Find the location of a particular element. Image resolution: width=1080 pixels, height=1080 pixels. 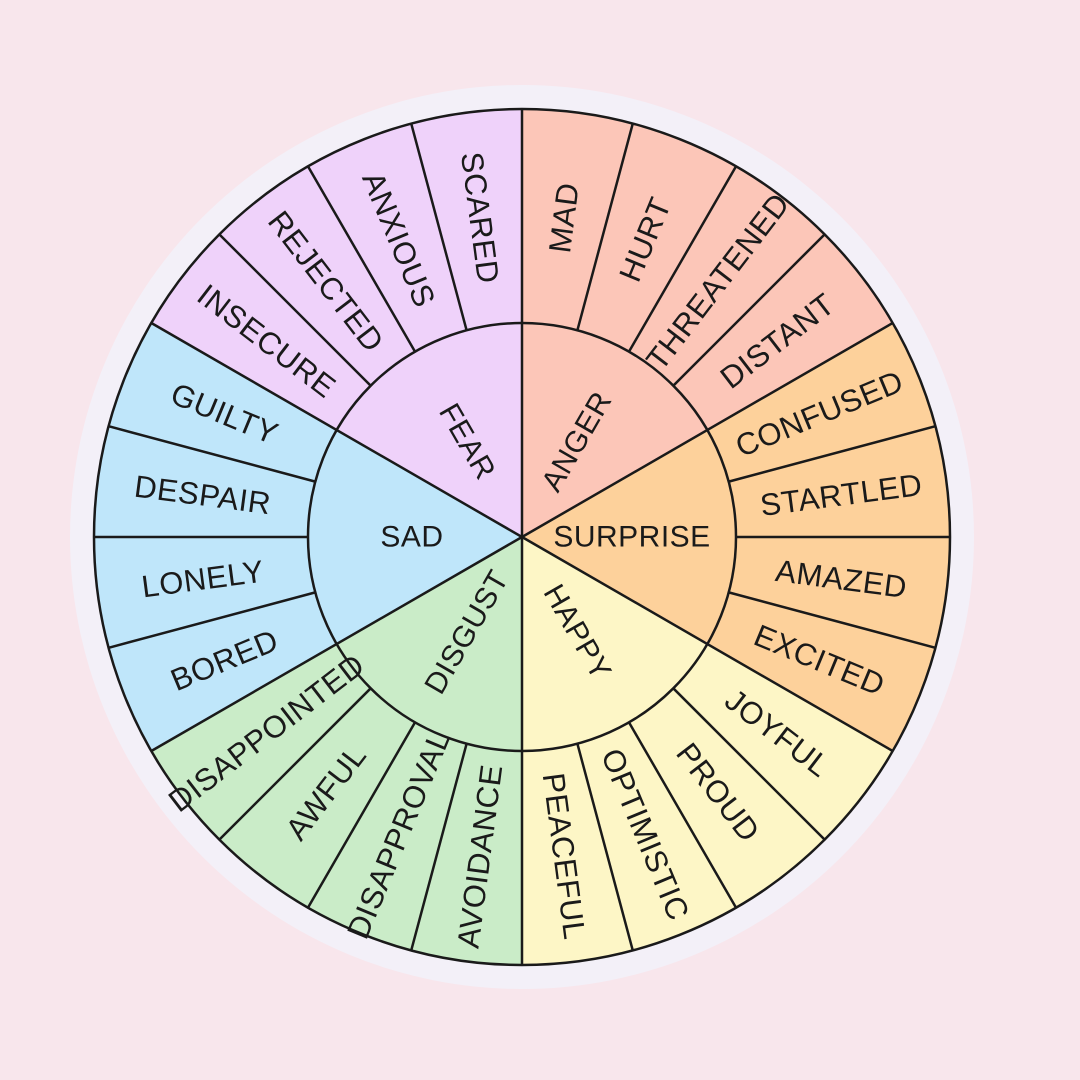

core-label-surprise: SURPRISE is located at coordinates (631, 537).